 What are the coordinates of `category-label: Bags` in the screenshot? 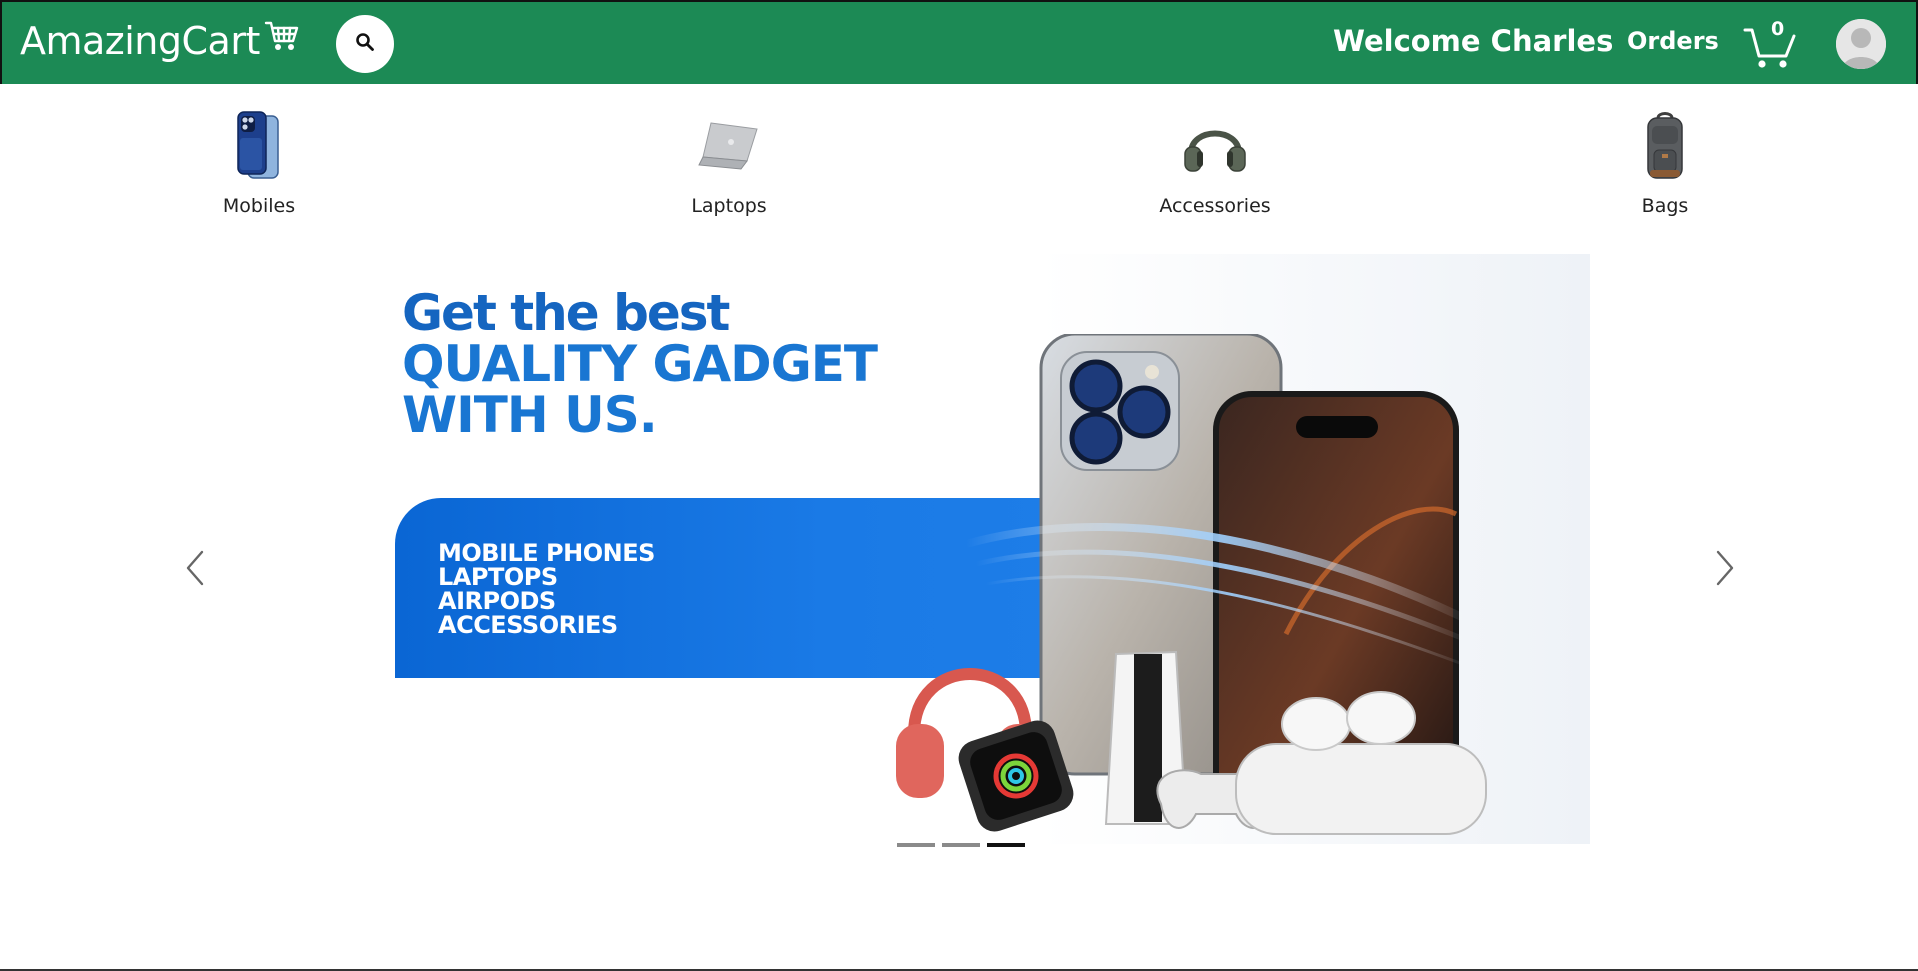 It's located at (1665, 206).